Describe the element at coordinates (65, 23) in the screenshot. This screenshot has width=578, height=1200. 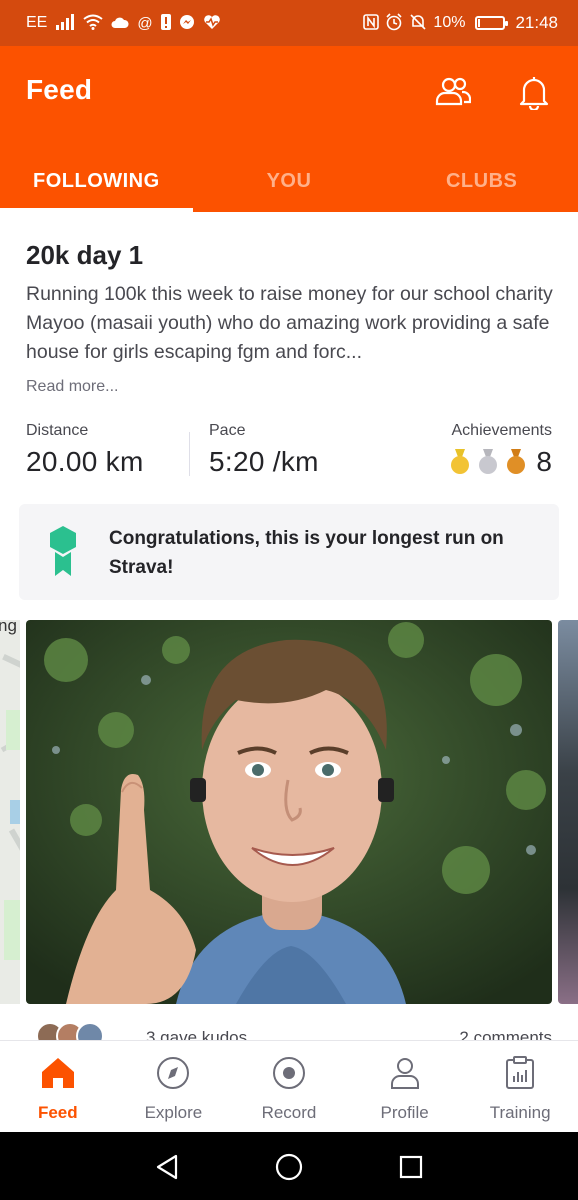
I see `signal-icon` at that location.